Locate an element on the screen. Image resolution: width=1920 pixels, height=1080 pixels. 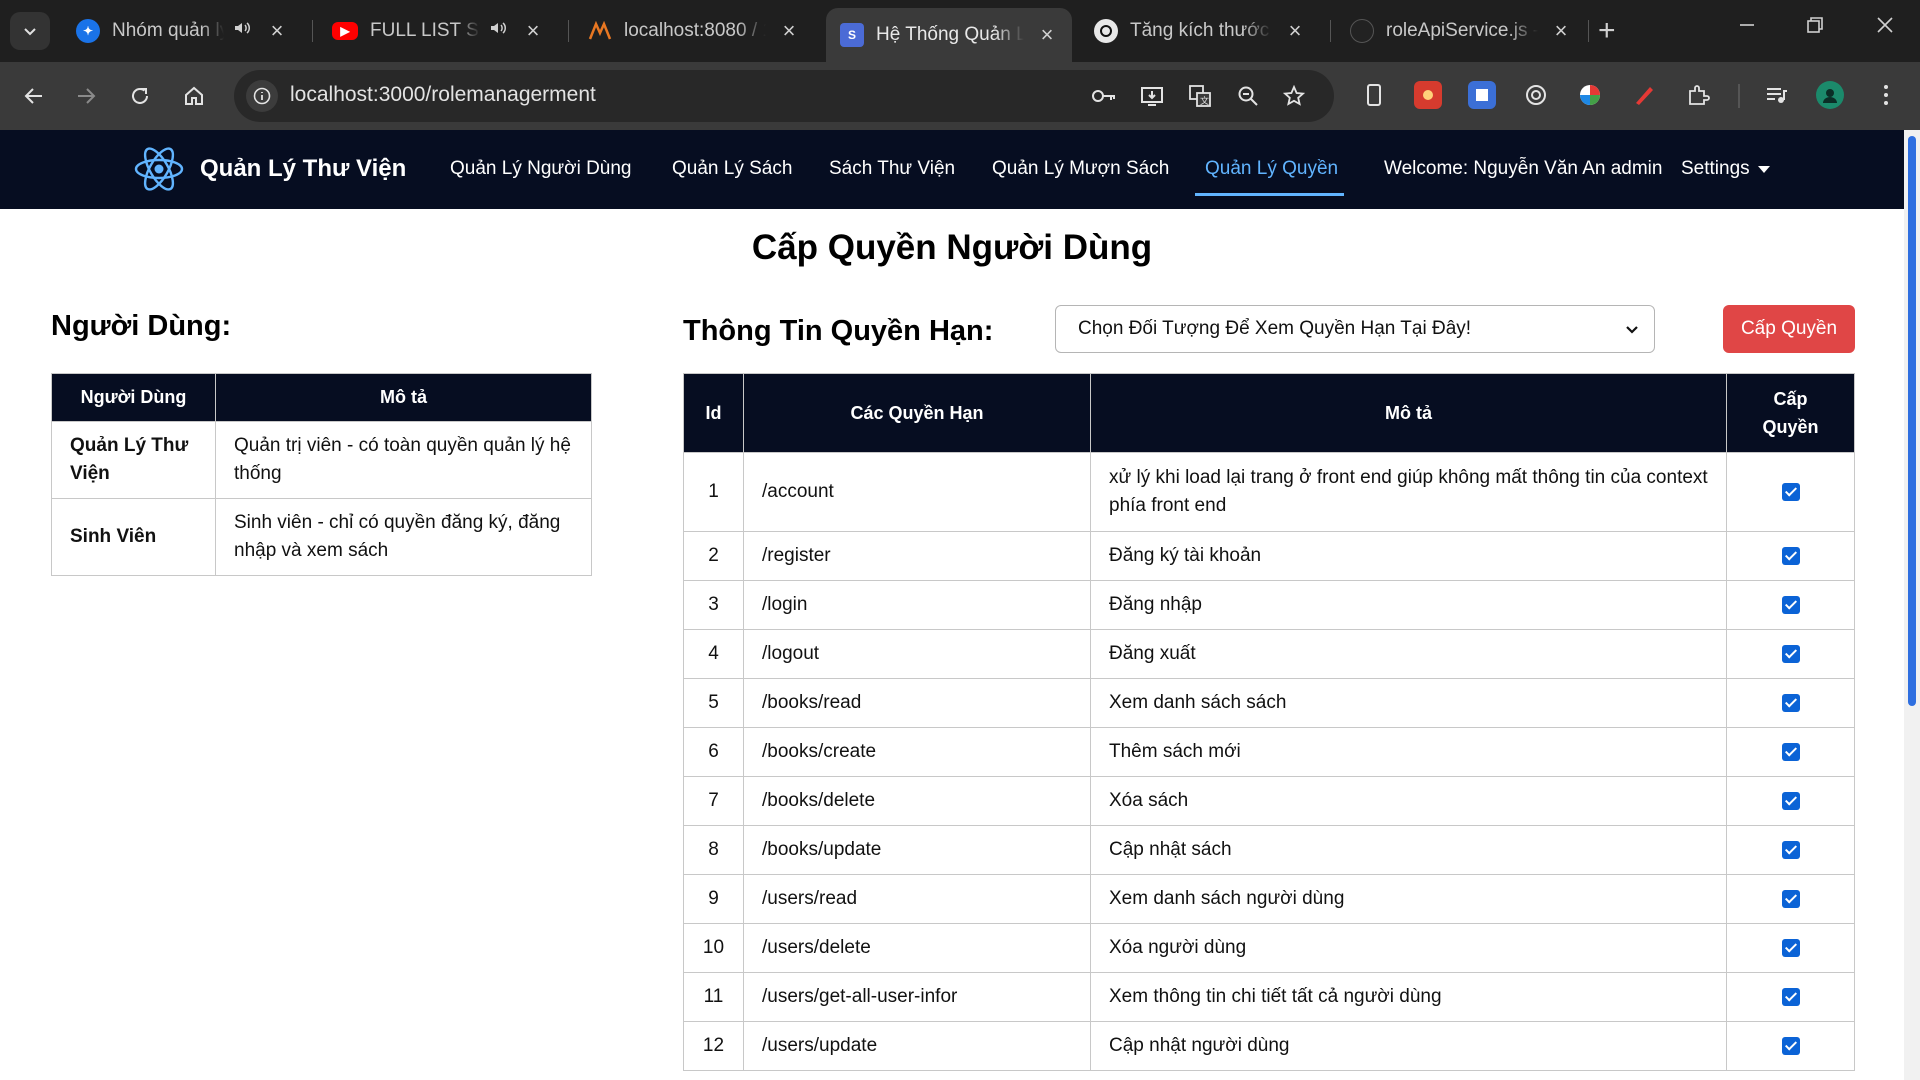
forward-icon is located at coordinates (86, 96).